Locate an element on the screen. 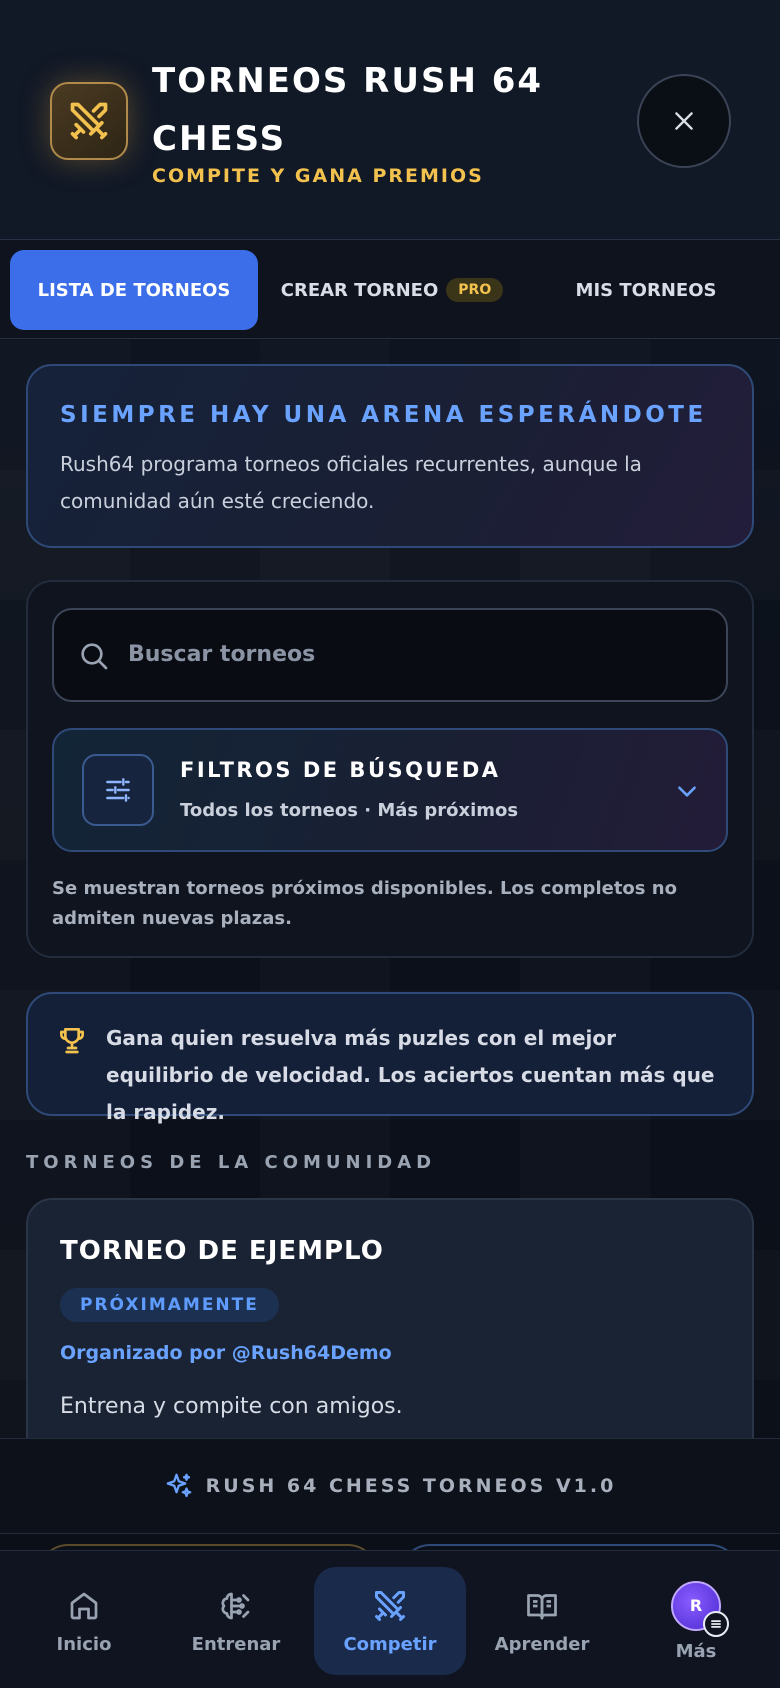  tab-label: LISTA DE TORNEOS is located at coordinates (134, 290).